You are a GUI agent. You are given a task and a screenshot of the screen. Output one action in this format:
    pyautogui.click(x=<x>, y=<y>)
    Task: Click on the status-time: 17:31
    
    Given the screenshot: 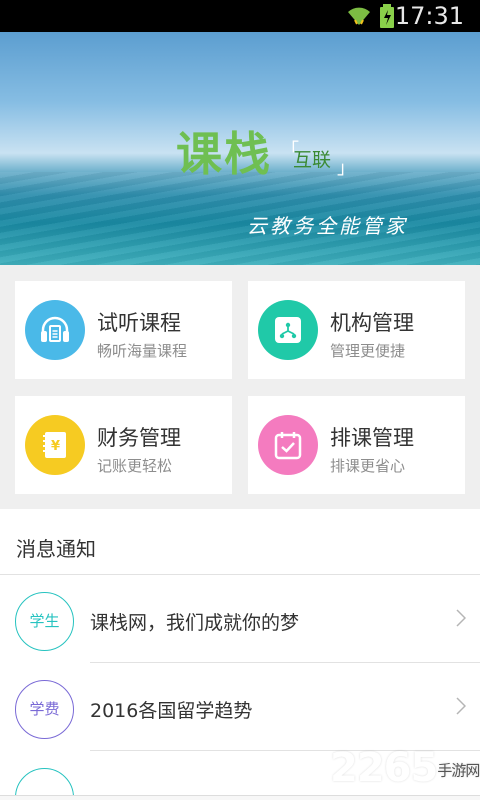 What is the action you would take?
    pyautogui.click(x=429, y=16)
    